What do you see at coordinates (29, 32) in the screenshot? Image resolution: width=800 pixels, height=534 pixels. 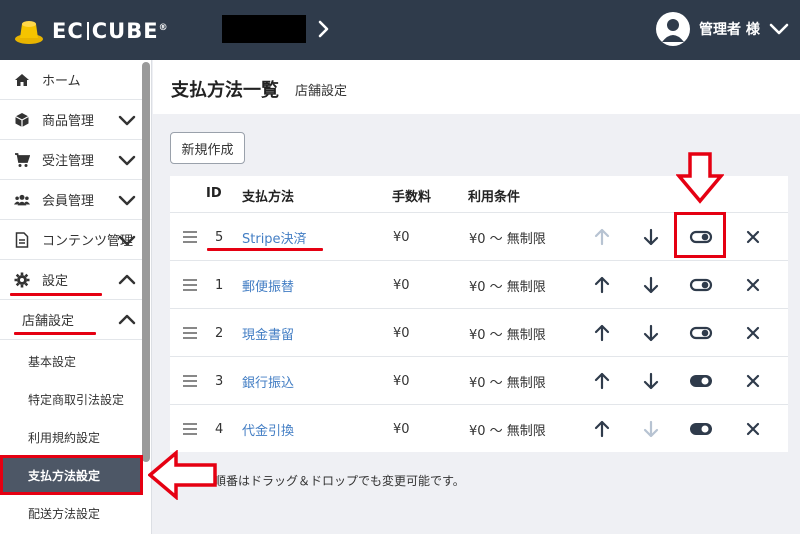 I see `logo-hat-icon` at bounding box center [29, 32].